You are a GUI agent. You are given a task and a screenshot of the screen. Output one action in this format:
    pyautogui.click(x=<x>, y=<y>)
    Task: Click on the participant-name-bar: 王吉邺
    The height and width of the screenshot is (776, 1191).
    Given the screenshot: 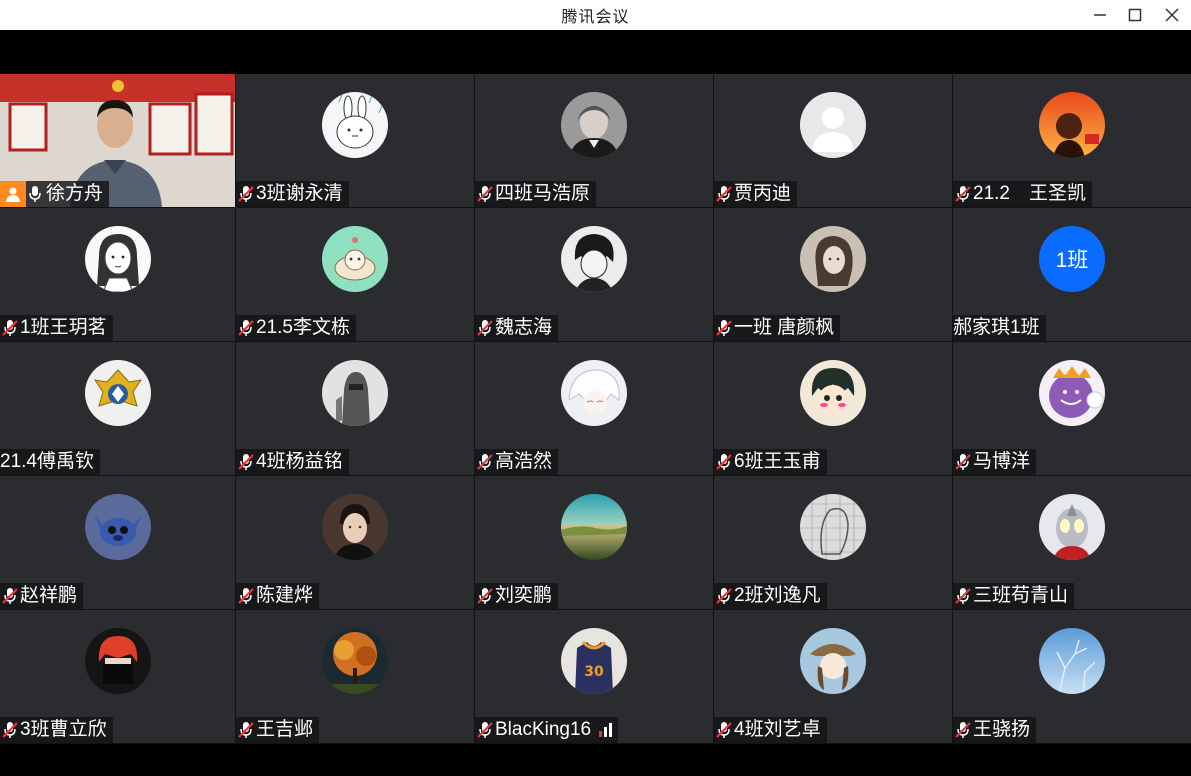 What is the action you would take?
    pyautogui.click(x=278, y=730)
    